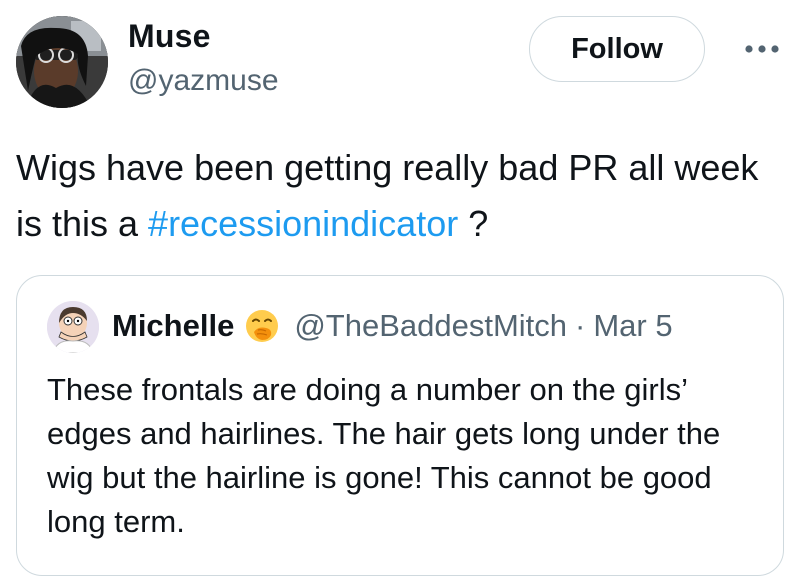  I want to click on cartoon-avatar-icon, so click(73, 327).